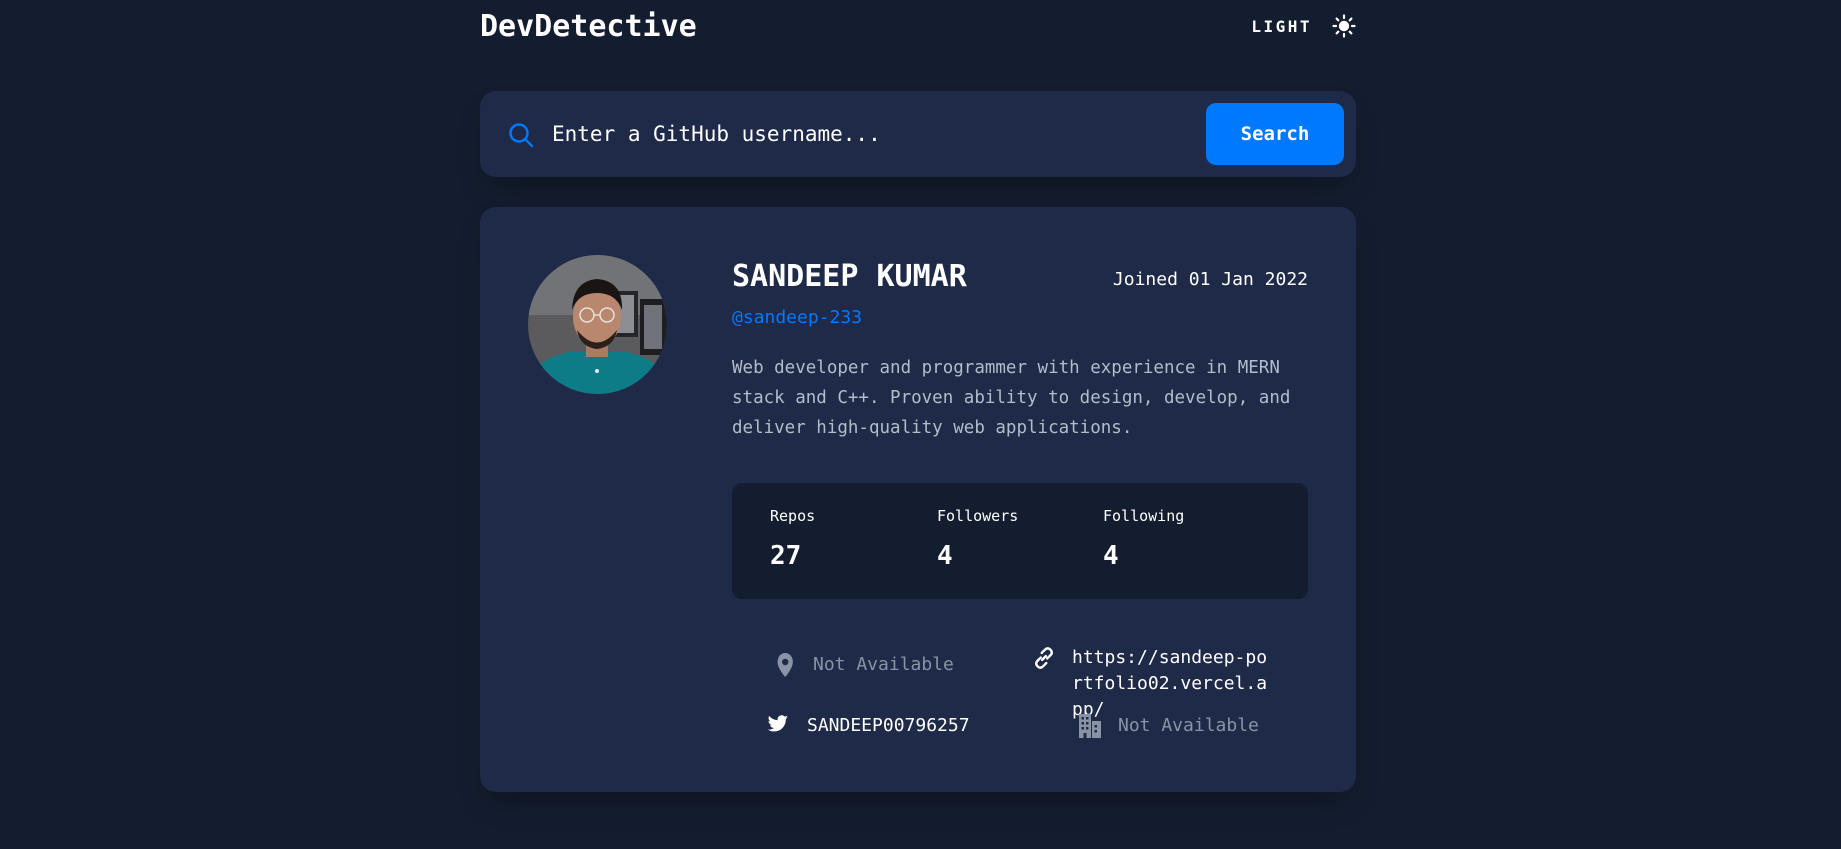  What do you see at coordinates (521, 135) in the screenshot?
I see `search-icon` at bounding box center [521, 135].